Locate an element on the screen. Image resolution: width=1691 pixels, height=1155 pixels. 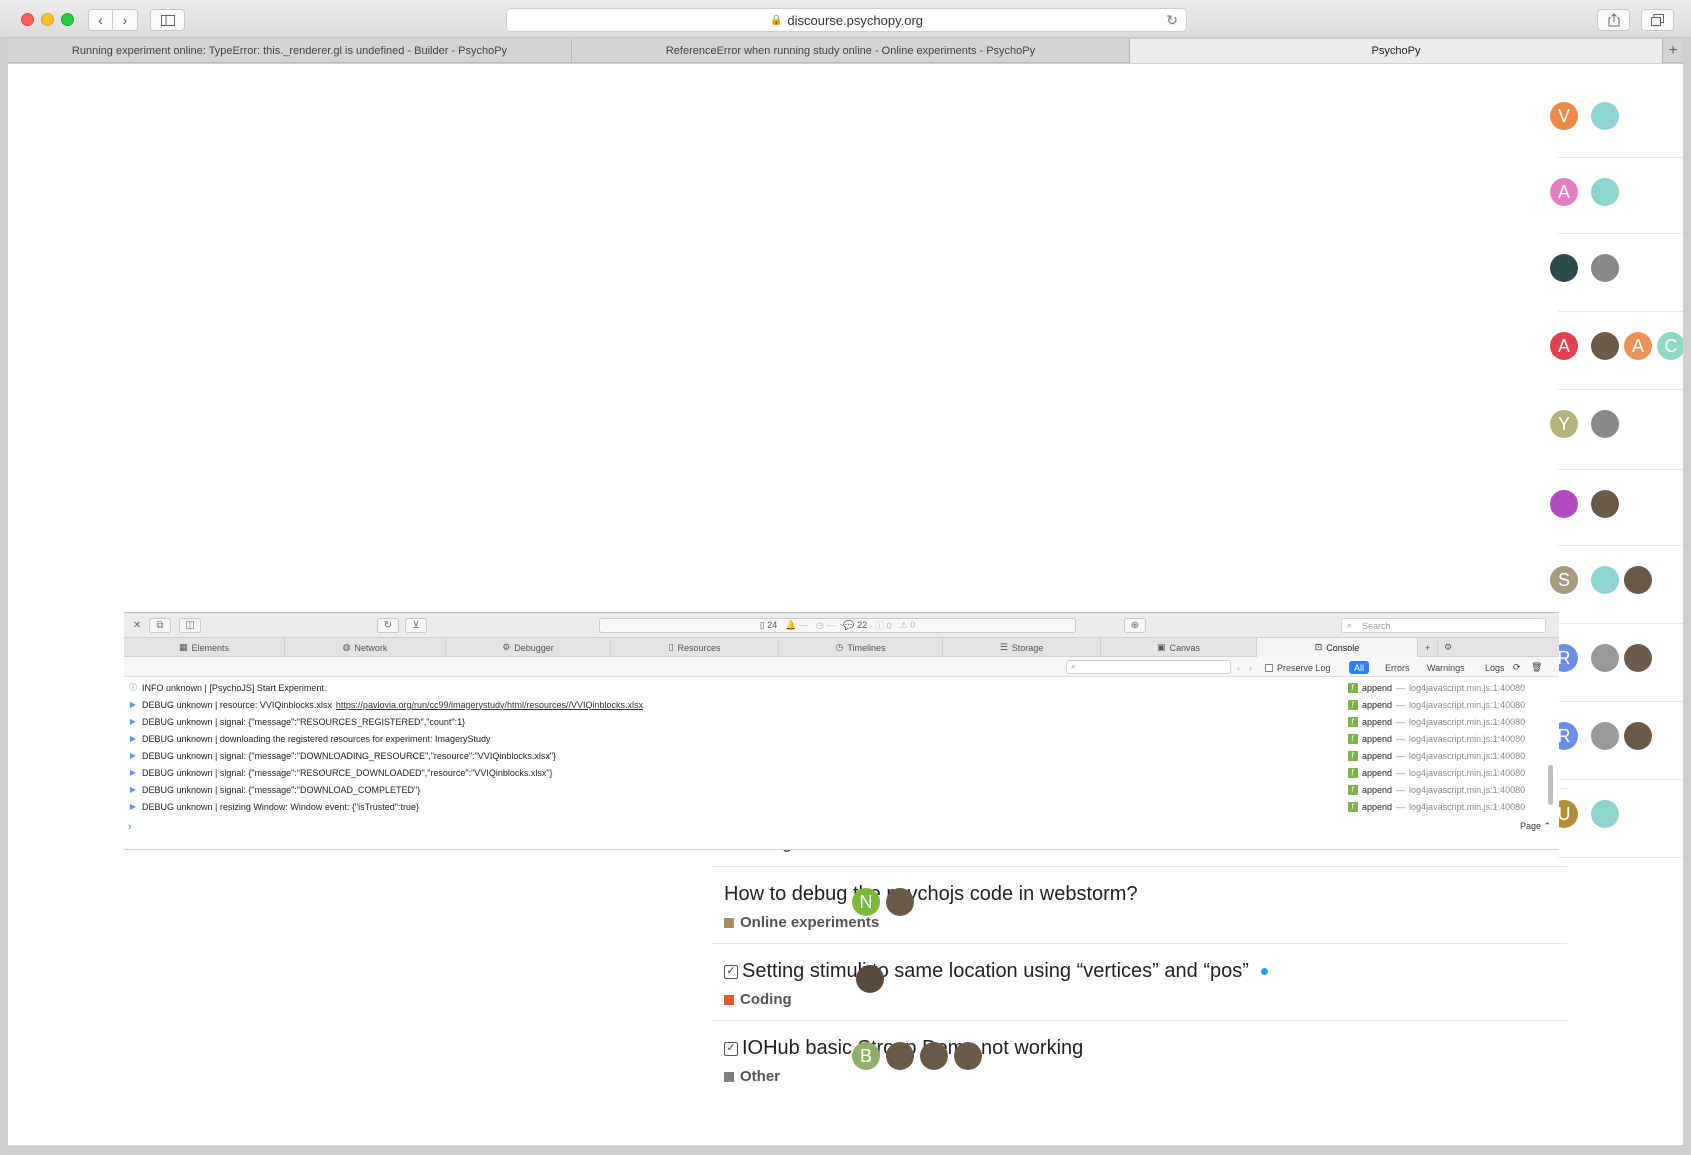
tab-console: ⊡ Console is located at coordinates (1337, 647).